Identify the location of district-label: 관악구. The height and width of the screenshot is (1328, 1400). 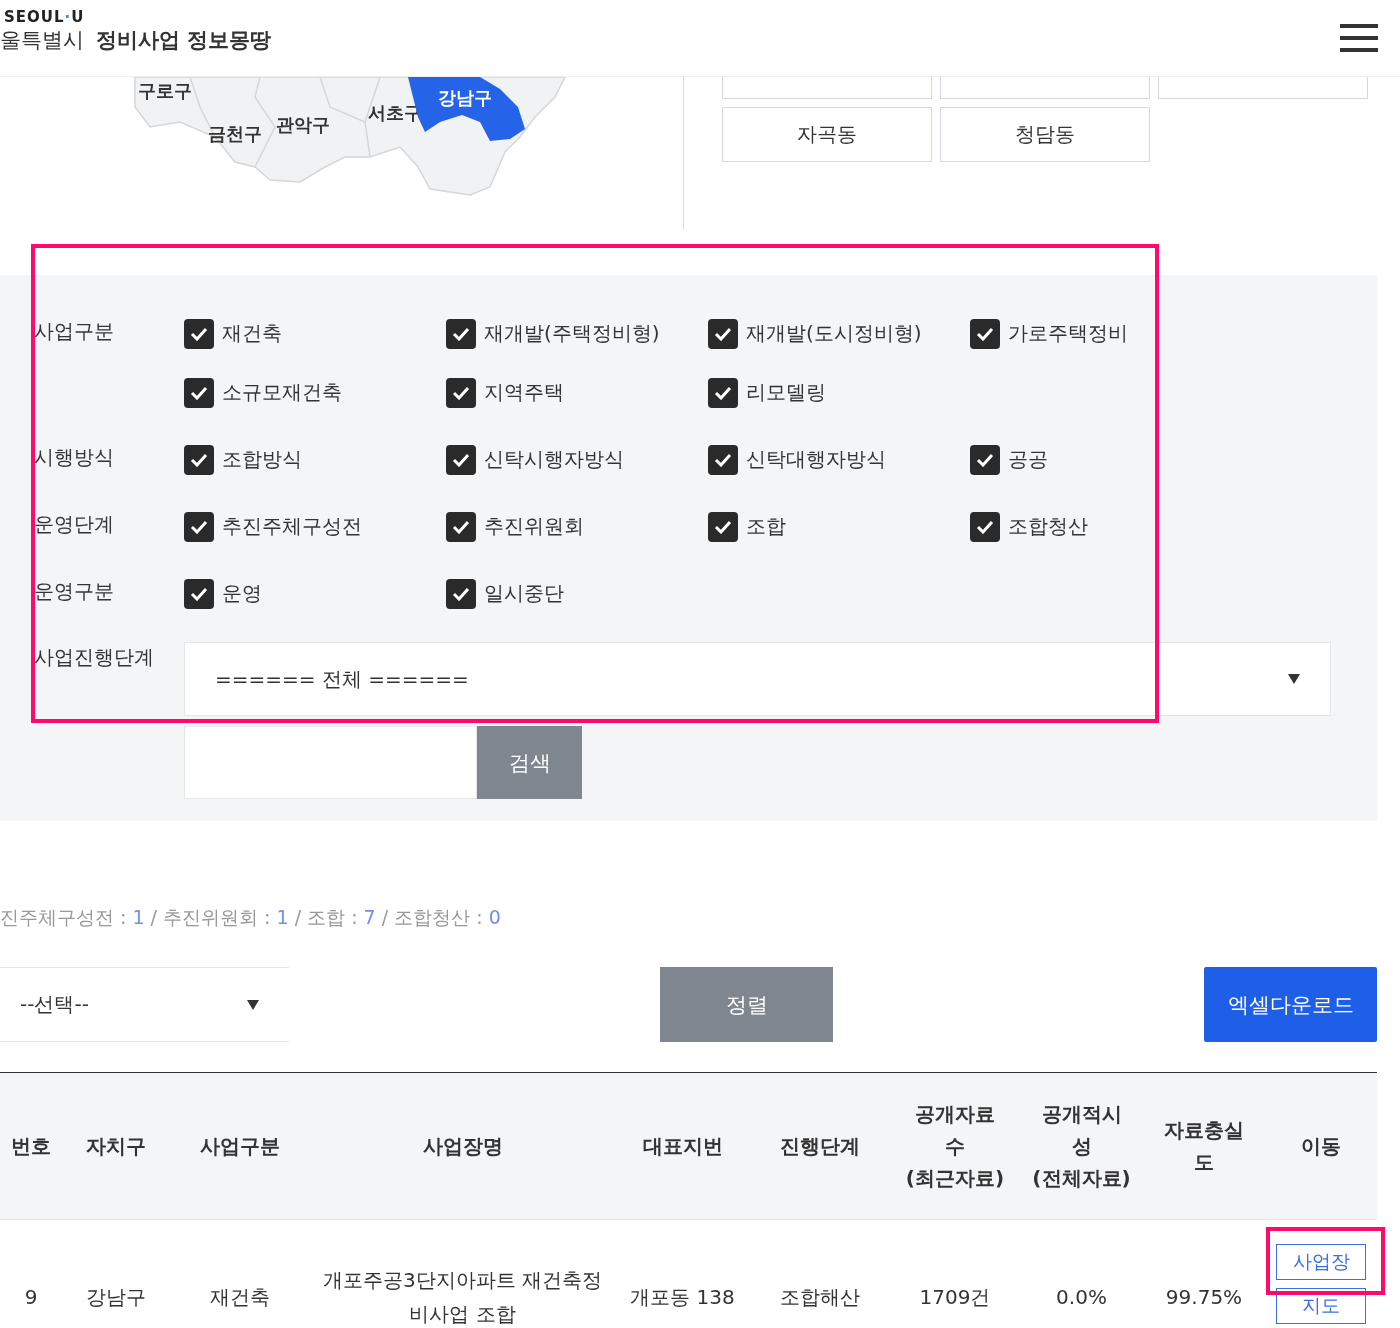
(303, 124).